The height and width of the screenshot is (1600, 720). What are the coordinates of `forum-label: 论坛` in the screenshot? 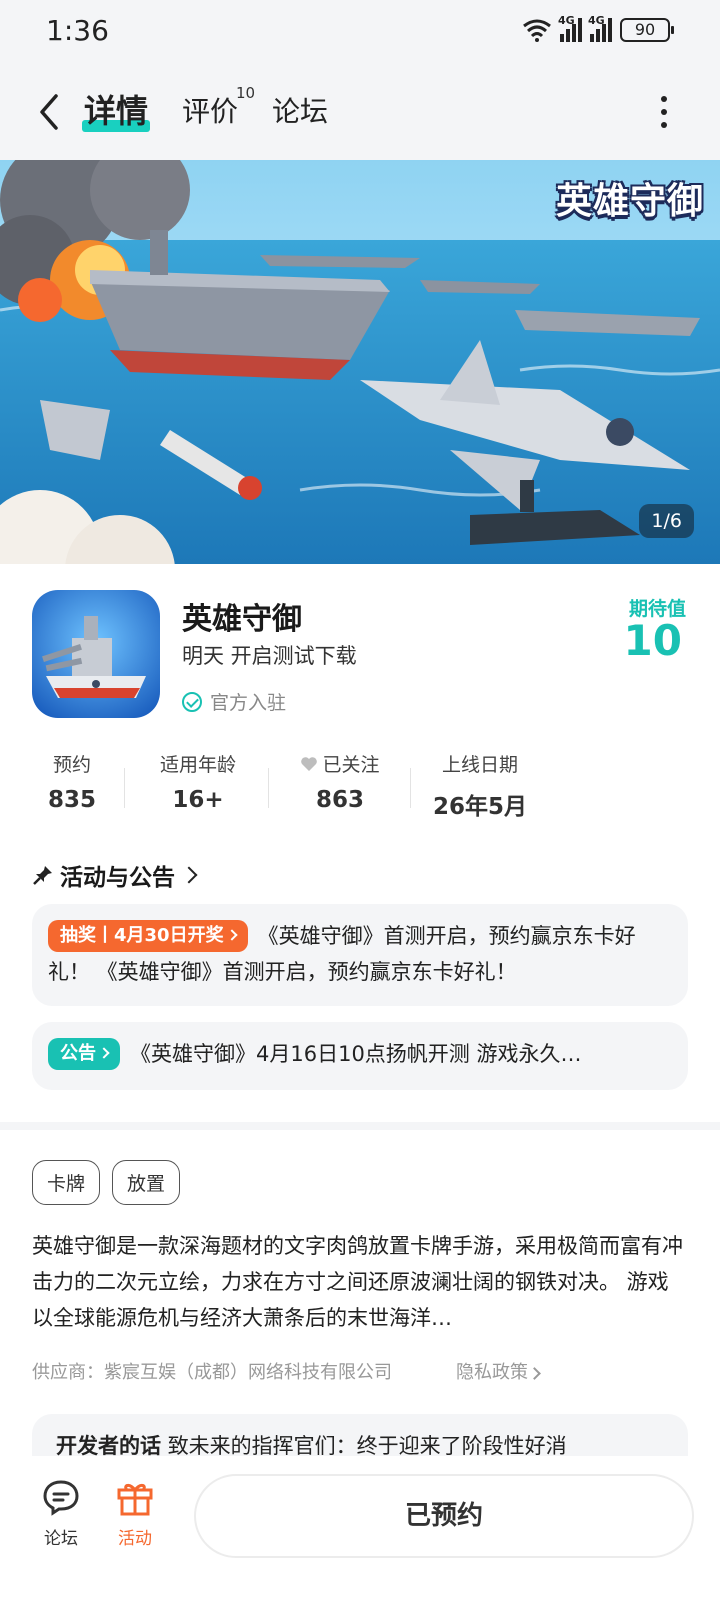 It's located at (61, 1539).